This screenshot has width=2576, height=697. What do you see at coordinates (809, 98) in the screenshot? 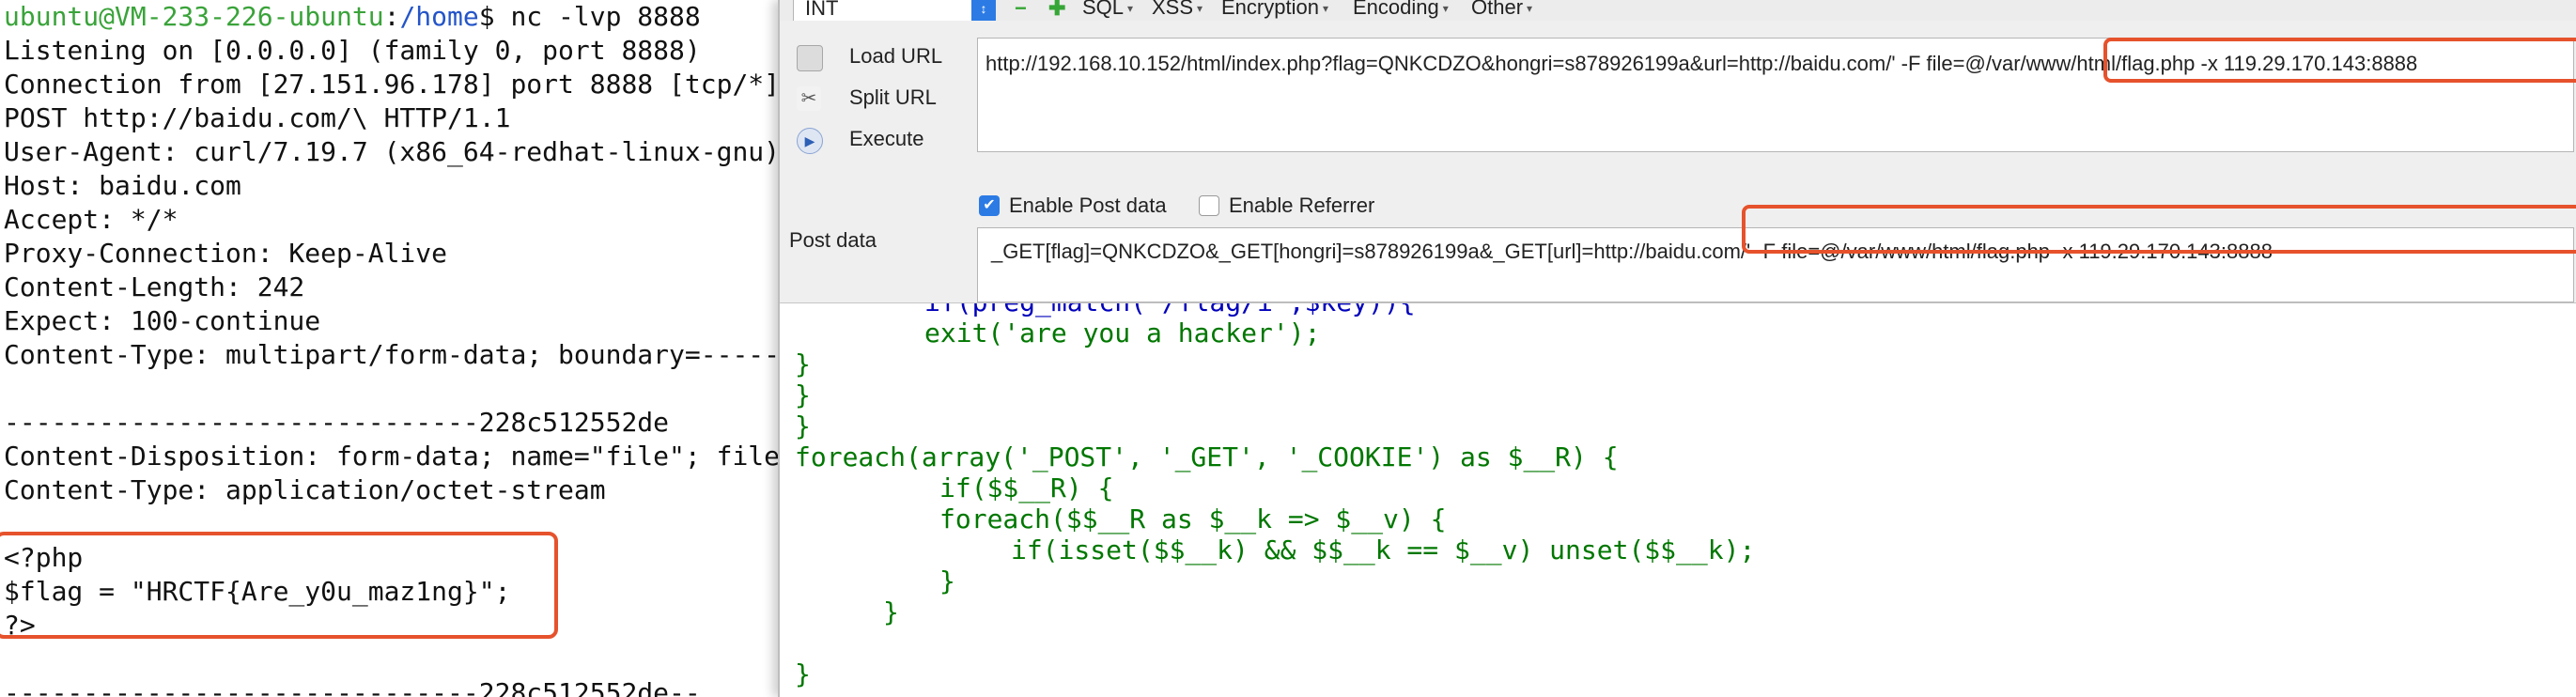
I see `scissors-icon: ✂` at bounding box center [809, 98].